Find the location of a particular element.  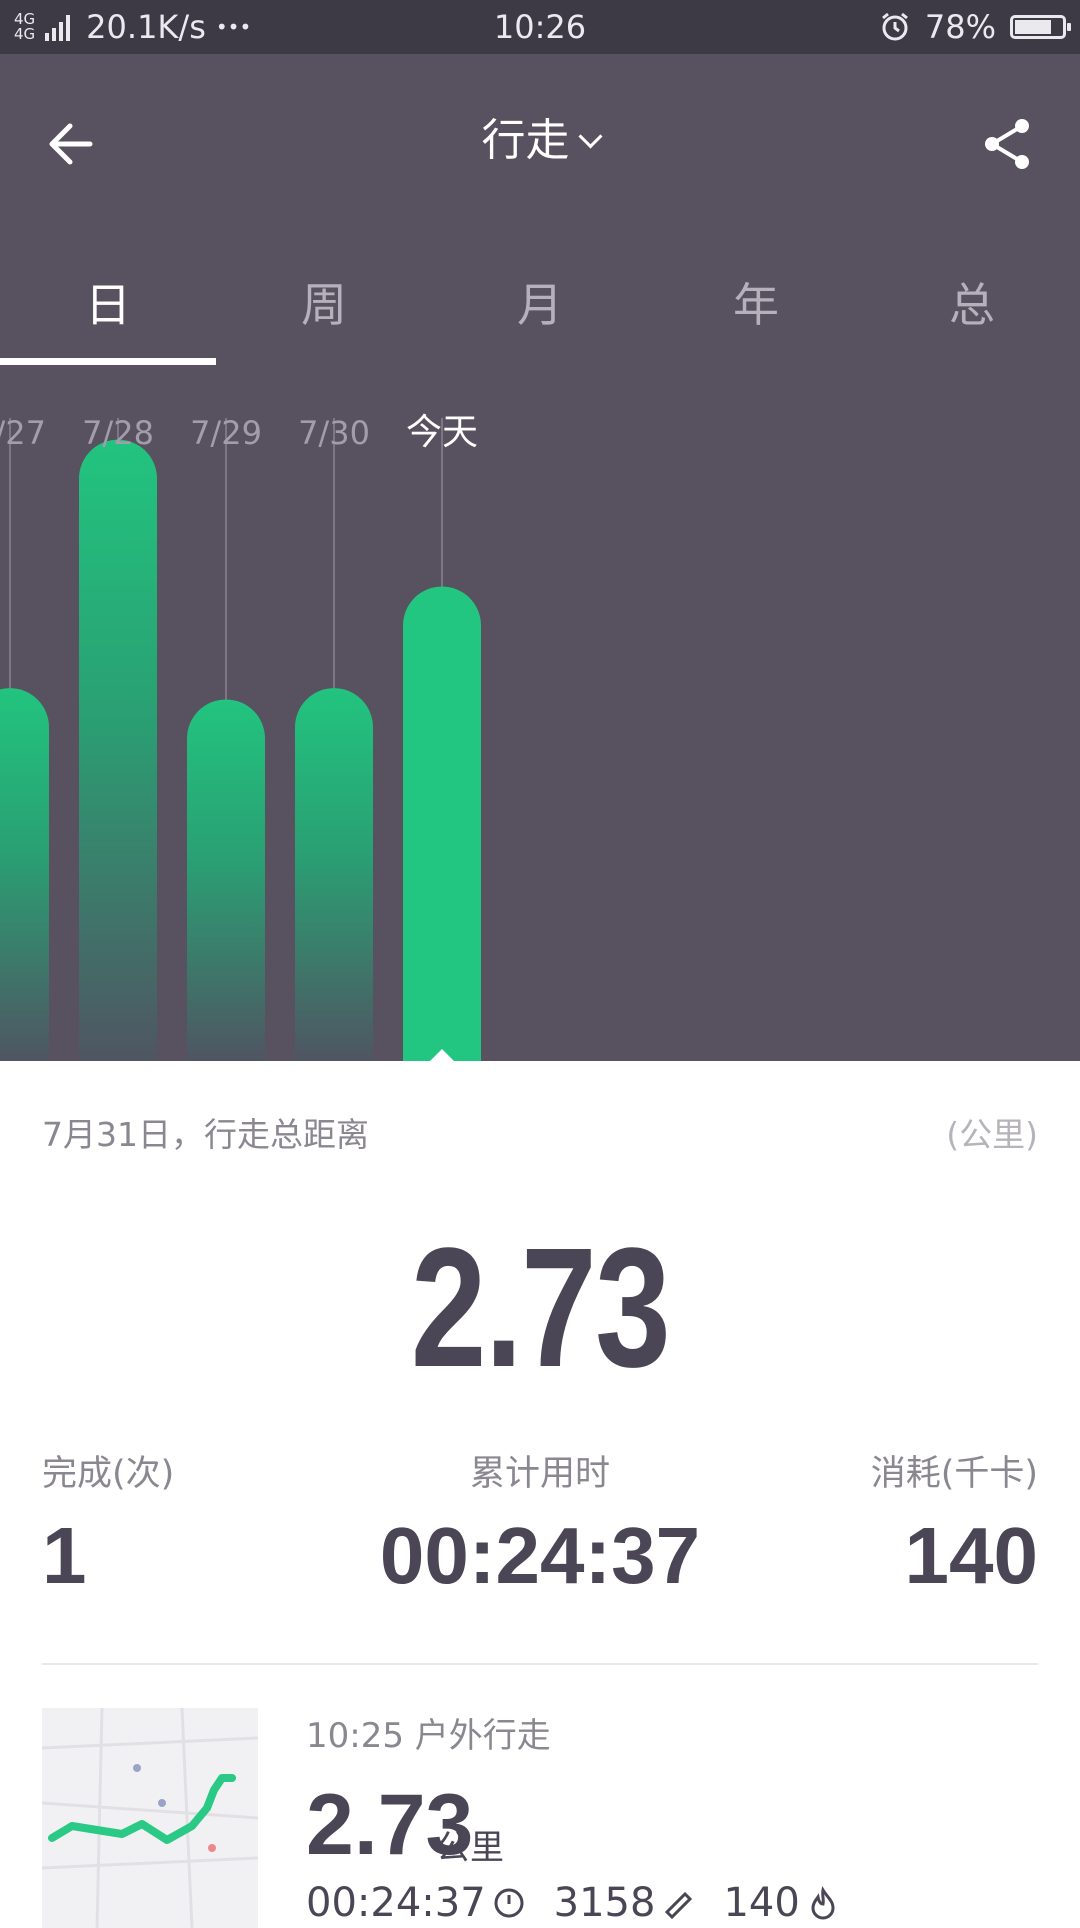

record-calories: 140 is located at coordinates (761, 1903).